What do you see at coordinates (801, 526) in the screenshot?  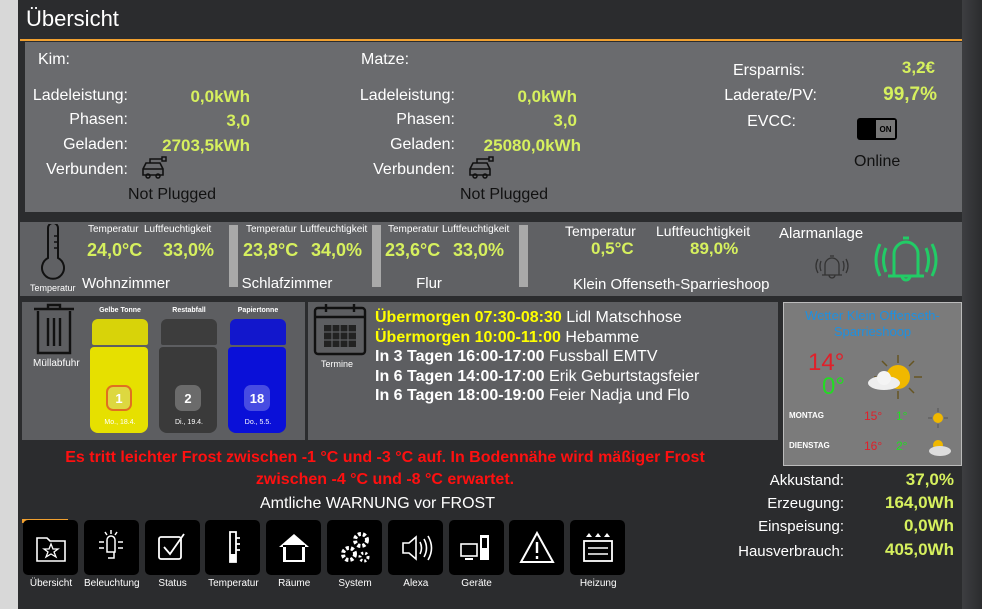 I see `einspeisung-label: Einspeisung:` at bounding box center [801, 526].